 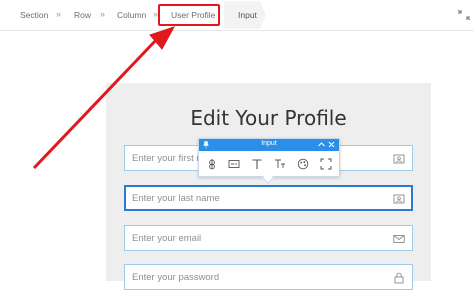 What do you see at coordinates (257, 164) in the screenshot?
I see `text-icon` at bounding box center [257, 164].